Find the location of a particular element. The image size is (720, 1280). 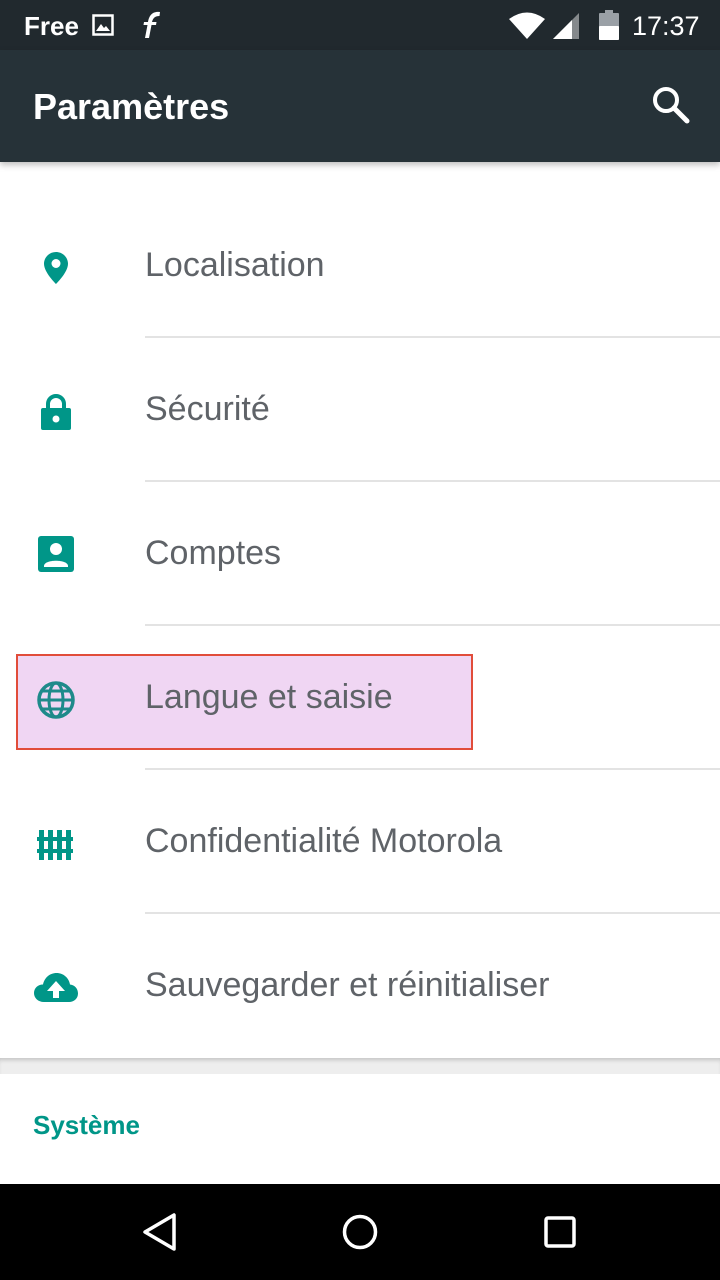

home-button is located at coordinates (360, 1232).